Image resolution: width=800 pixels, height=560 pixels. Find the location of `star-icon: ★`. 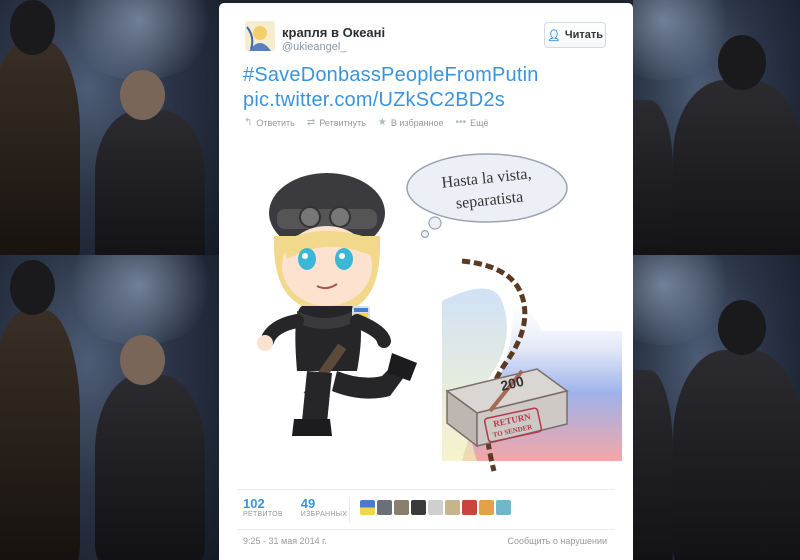

star-icon: ★ is located at coordinates (382, 122).